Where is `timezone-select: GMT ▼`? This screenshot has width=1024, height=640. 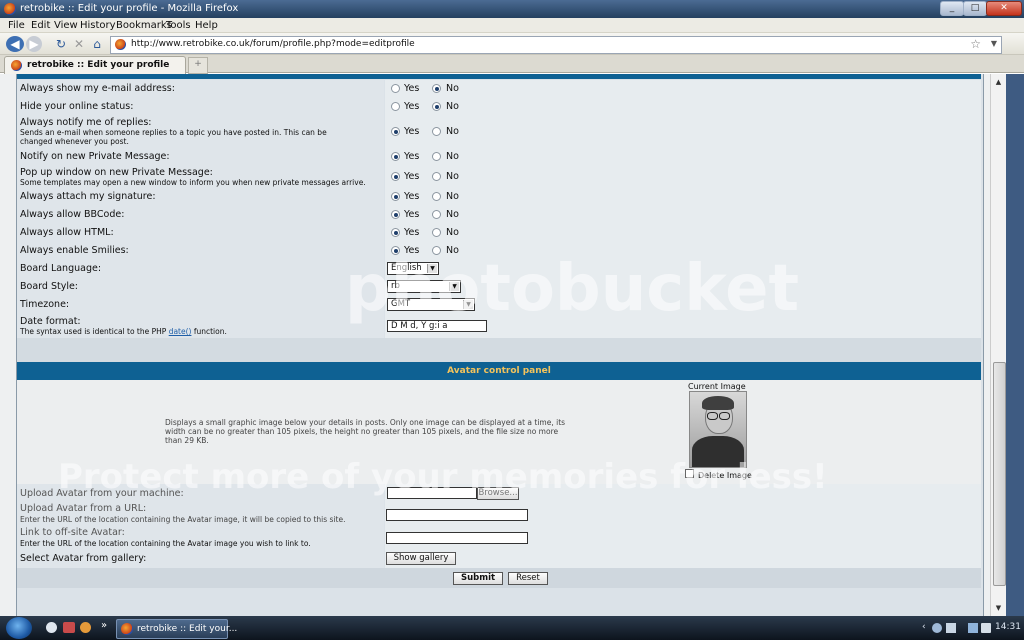
timezone-select: GMT ▼ is located at coordinates (431, 304).